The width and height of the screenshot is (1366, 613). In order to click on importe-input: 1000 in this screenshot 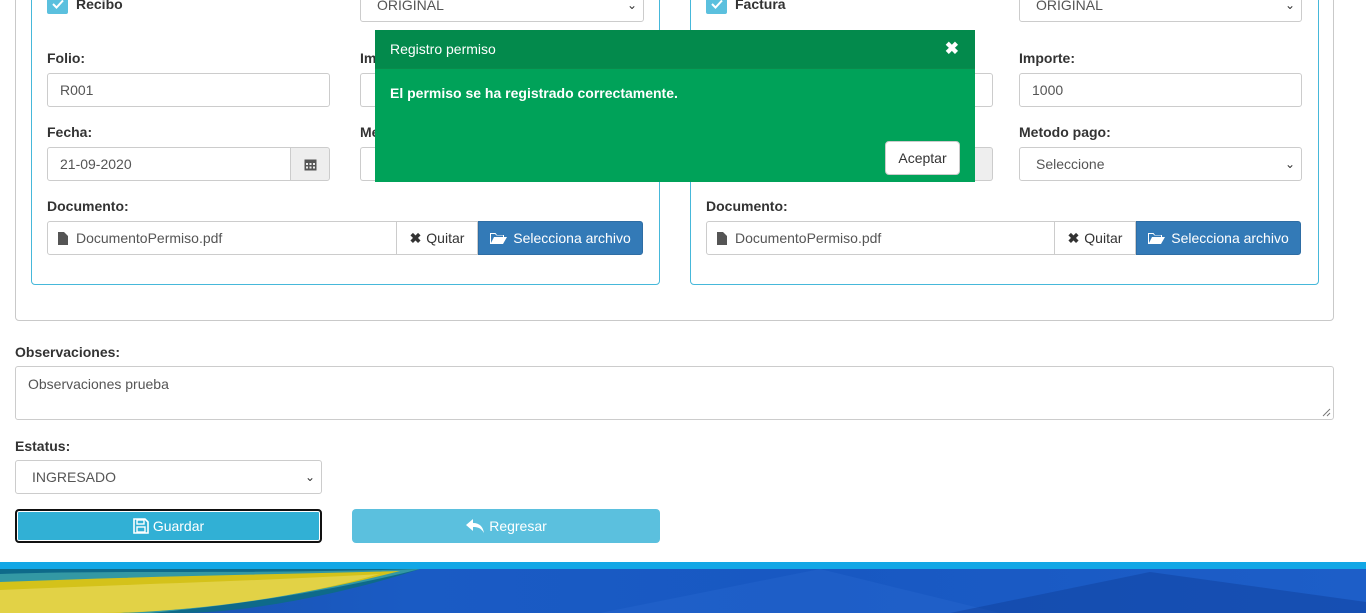, I will do `click(1160, 90)`.